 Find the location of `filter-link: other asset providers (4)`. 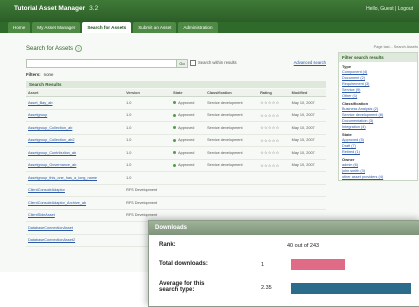

filter-link: other asset providers (4) is located at coordinates (378, 177).